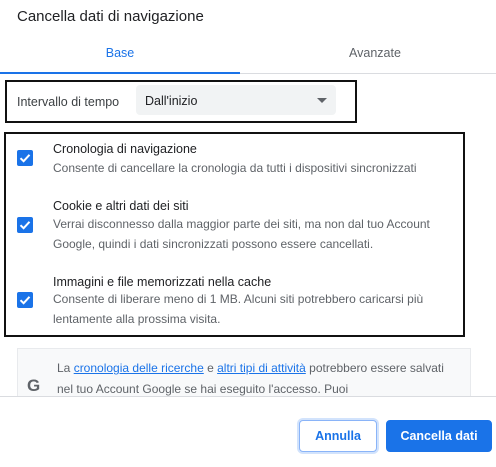  Describe the element at coordinates (34, 385) in the screenshot. I see `google-g-icon: G` at that location.